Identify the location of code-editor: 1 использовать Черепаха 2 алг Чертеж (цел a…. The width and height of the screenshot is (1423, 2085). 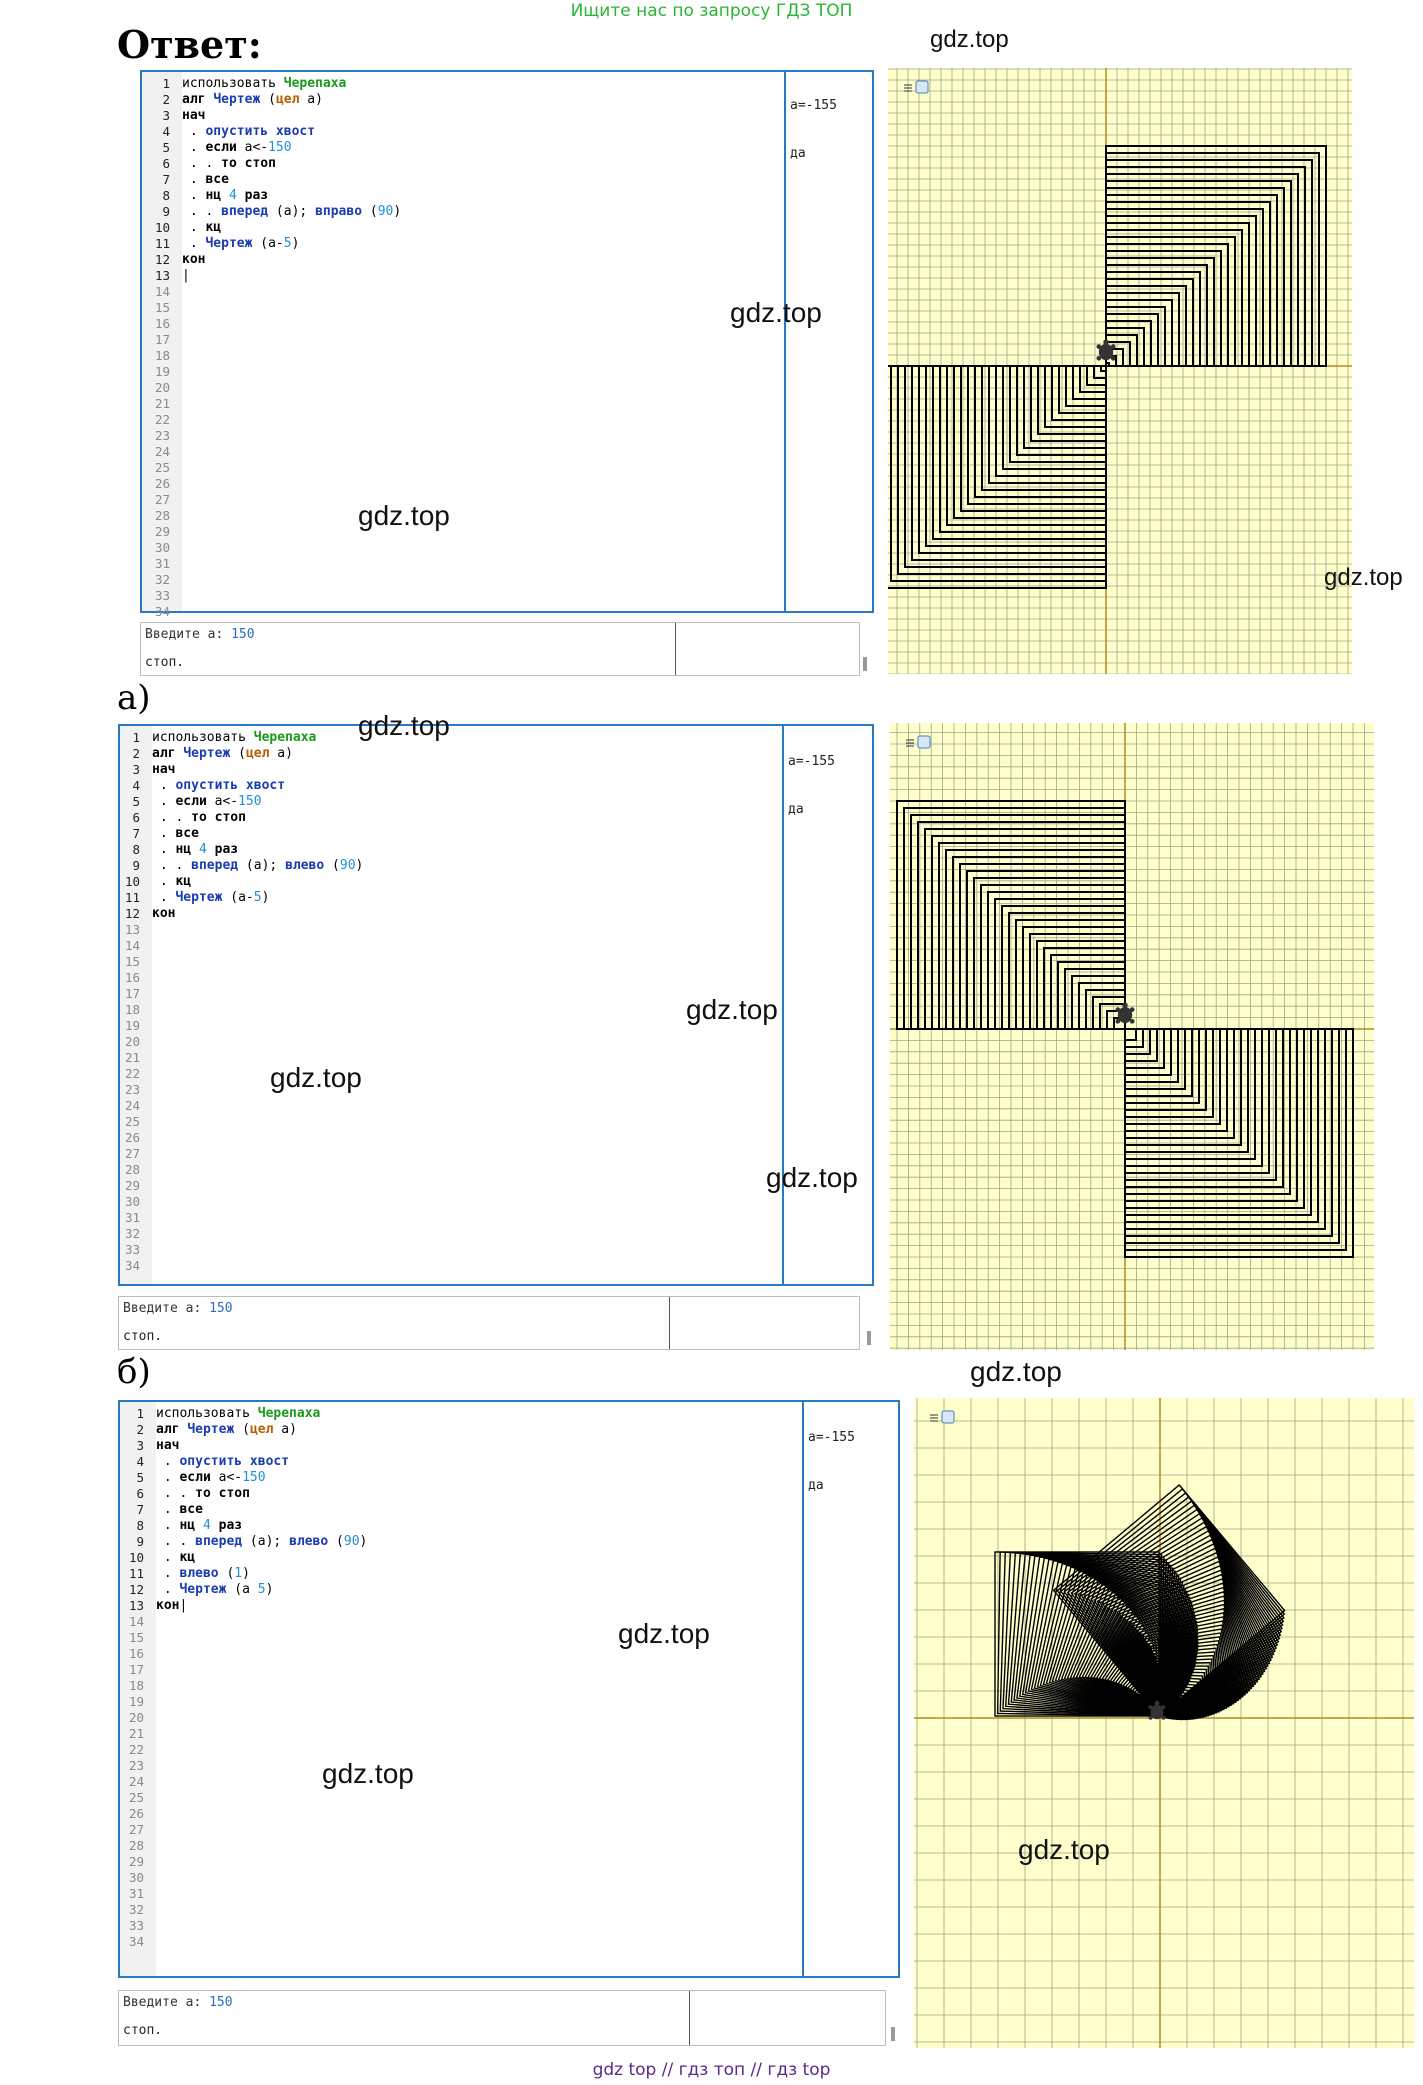
(507, 344).